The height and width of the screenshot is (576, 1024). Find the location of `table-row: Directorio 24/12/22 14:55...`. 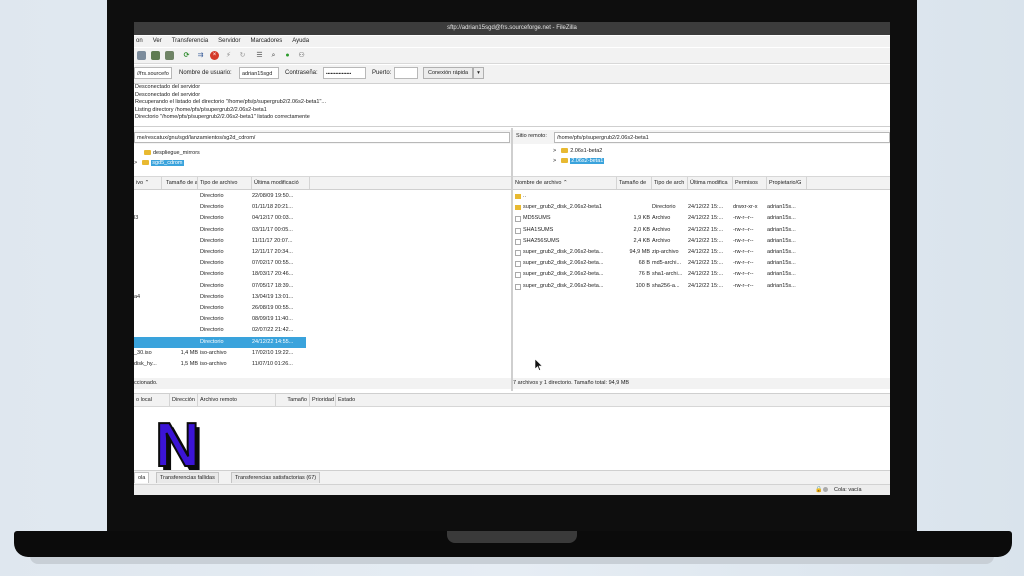

table-row: Directorio 24/12/22 14:55... is located at coordinates (220, 342).